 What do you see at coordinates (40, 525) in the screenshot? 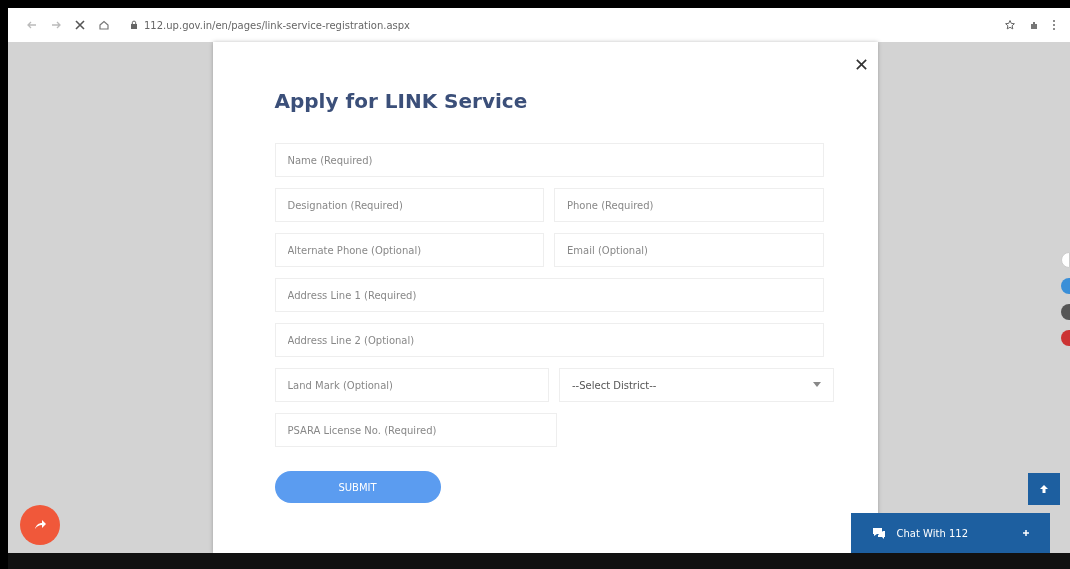
I see `share-button` at bounding box center [40, 525].